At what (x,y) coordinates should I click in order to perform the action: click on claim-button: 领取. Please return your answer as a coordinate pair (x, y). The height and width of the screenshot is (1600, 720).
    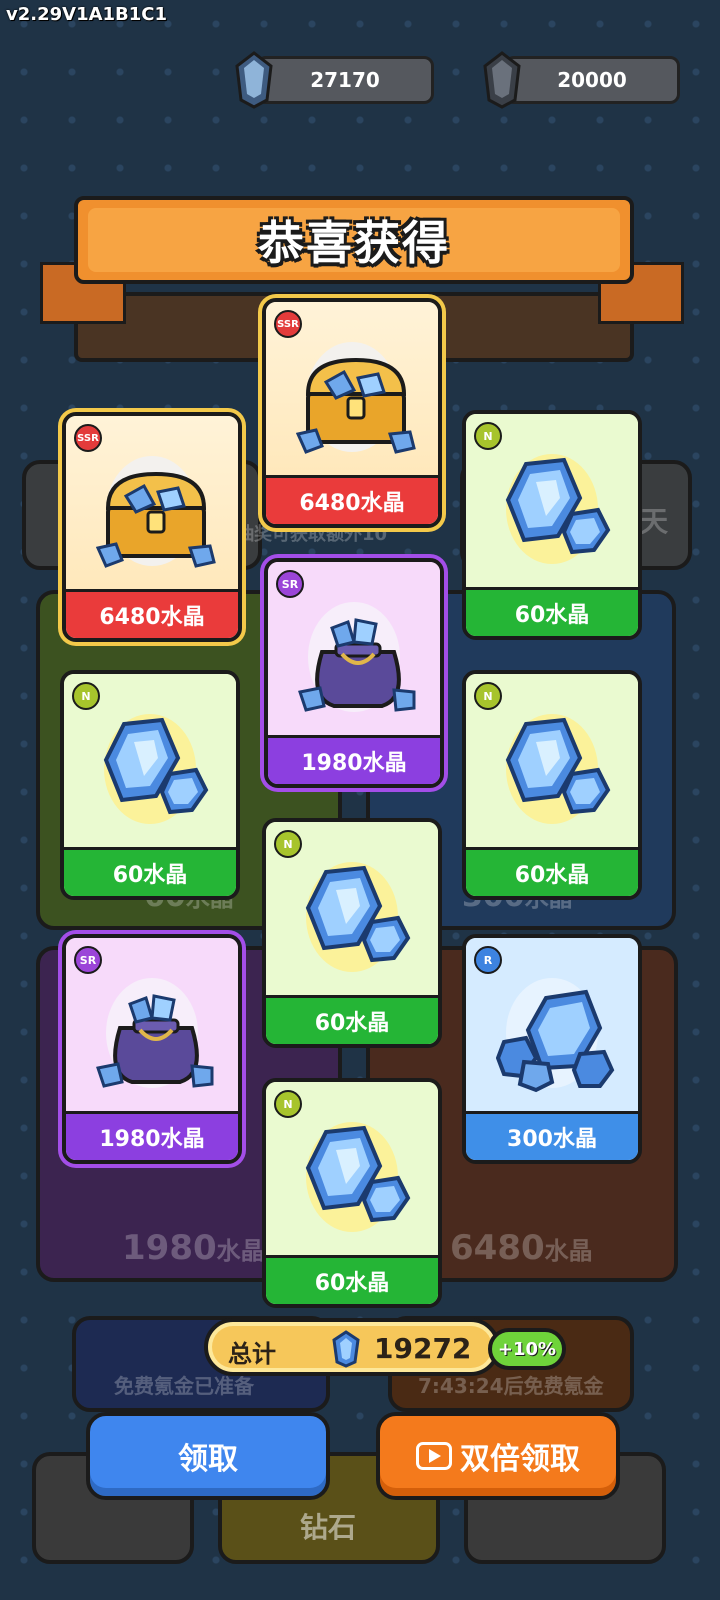
    Looking at the image, I should click on (208, 1456).